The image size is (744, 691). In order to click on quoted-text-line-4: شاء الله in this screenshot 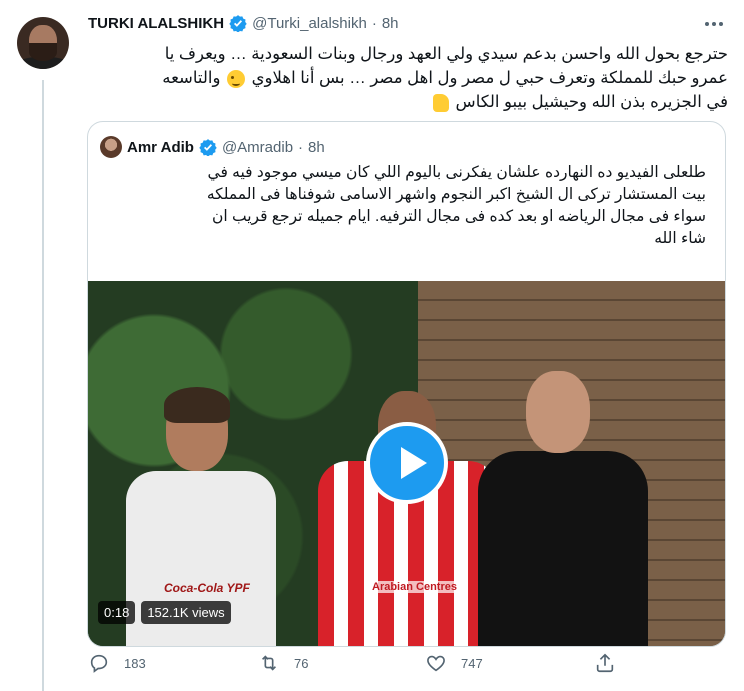, I will do `click(680, 238)`.